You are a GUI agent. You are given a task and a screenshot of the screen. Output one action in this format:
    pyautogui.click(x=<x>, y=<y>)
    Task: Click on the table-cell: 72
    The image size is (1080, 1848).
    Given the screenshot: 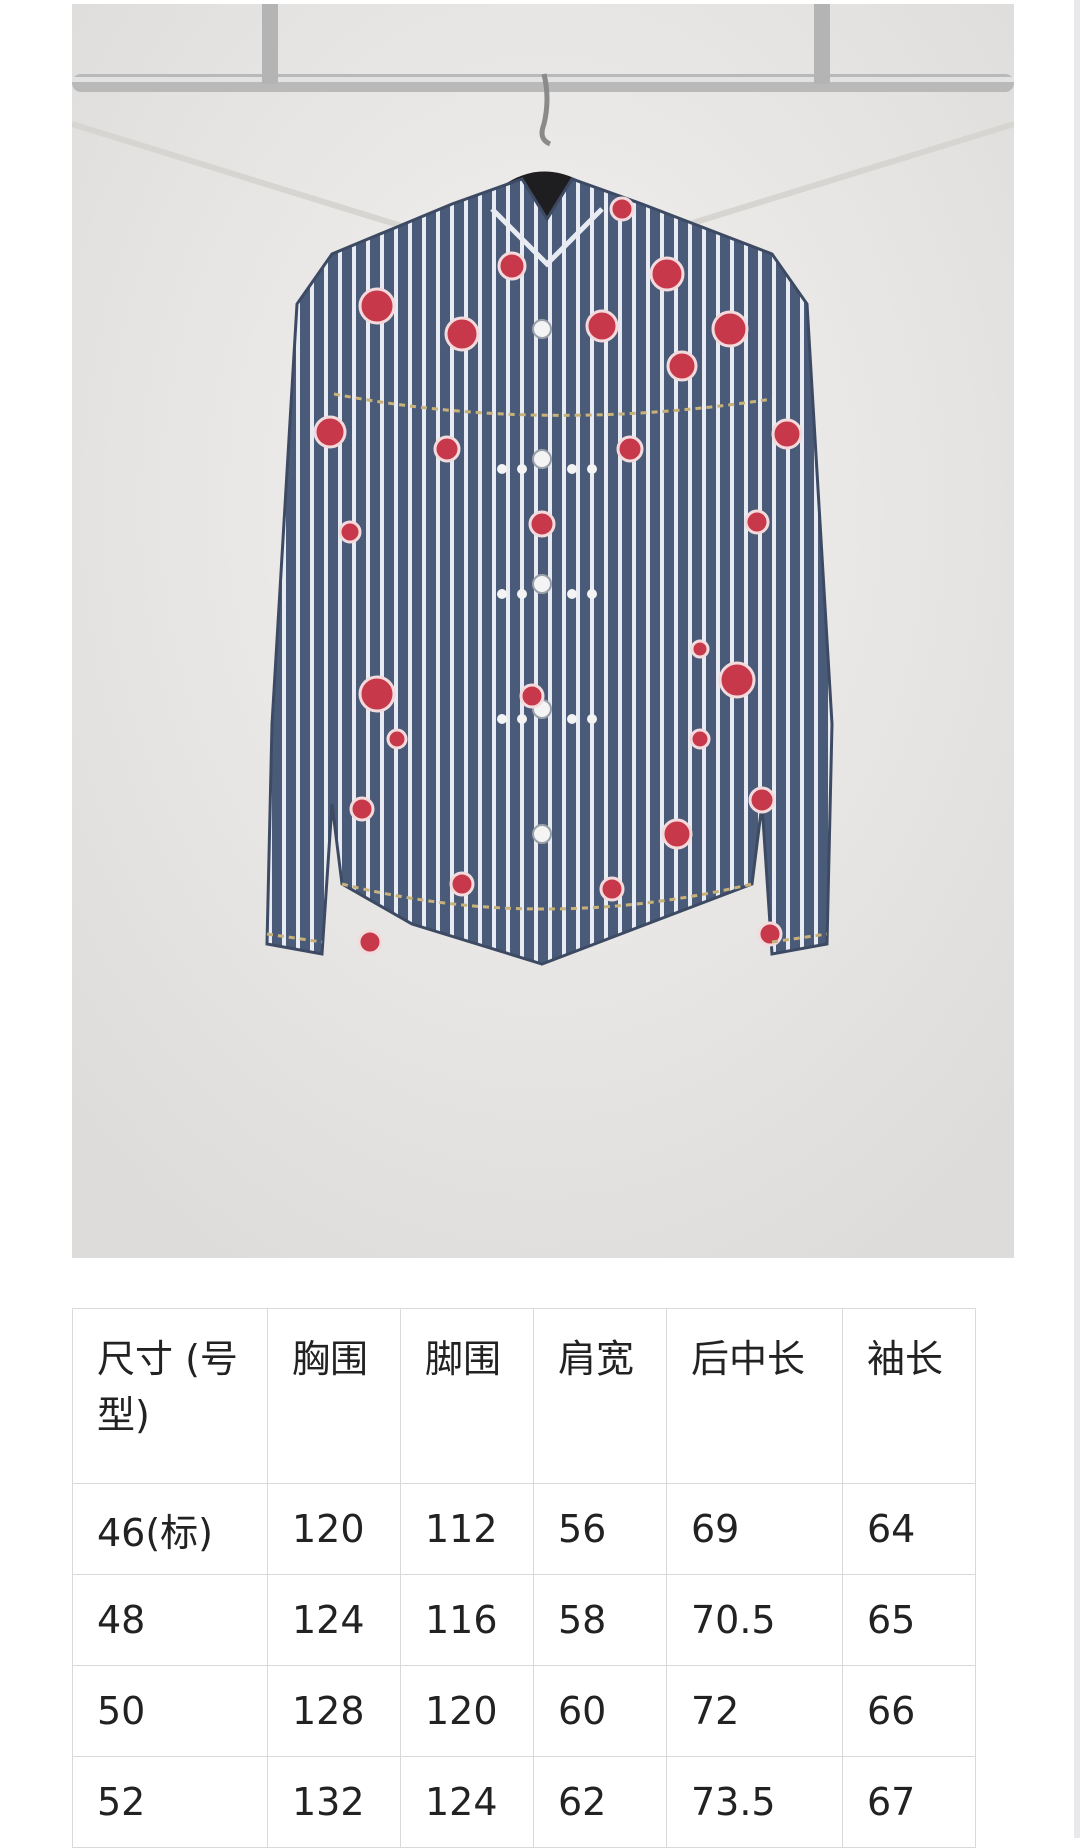 What is the action you would take?
    pyautogui.click(x=754, y=1711)
    